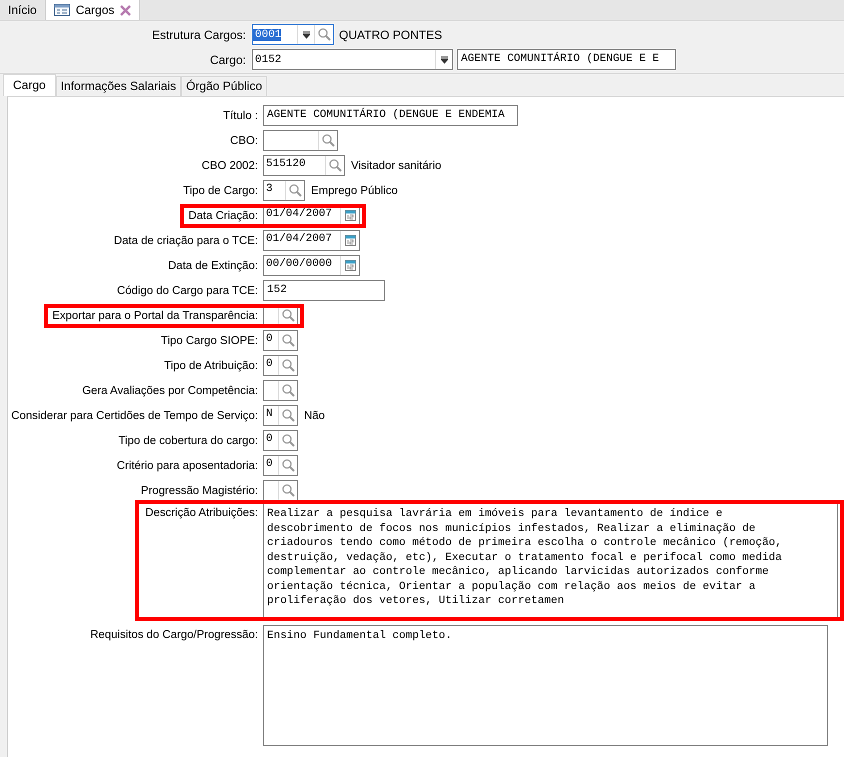 The width and height of the screenshot is (844, 757). What do you see at coordinates (390, 35) in the screenshot?
I see `structure-name: QUATRO PONTES` at bounding box center [390, 35].